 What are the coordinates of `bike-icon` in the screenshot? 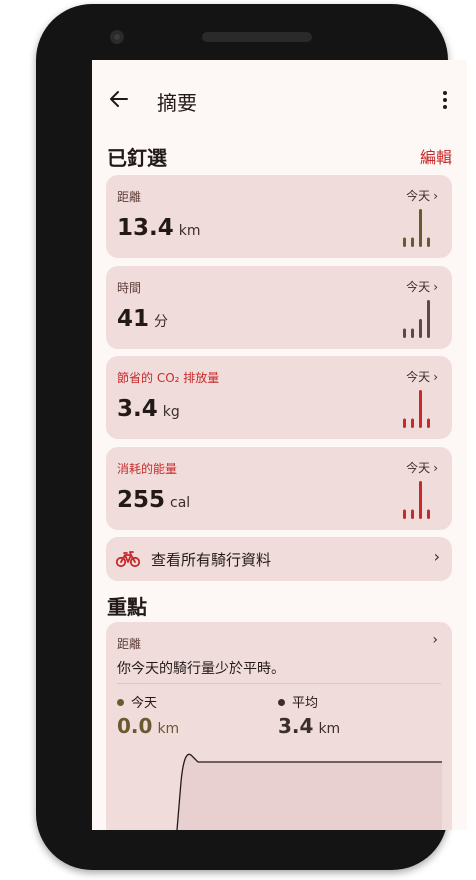 It's located at (128, 559).